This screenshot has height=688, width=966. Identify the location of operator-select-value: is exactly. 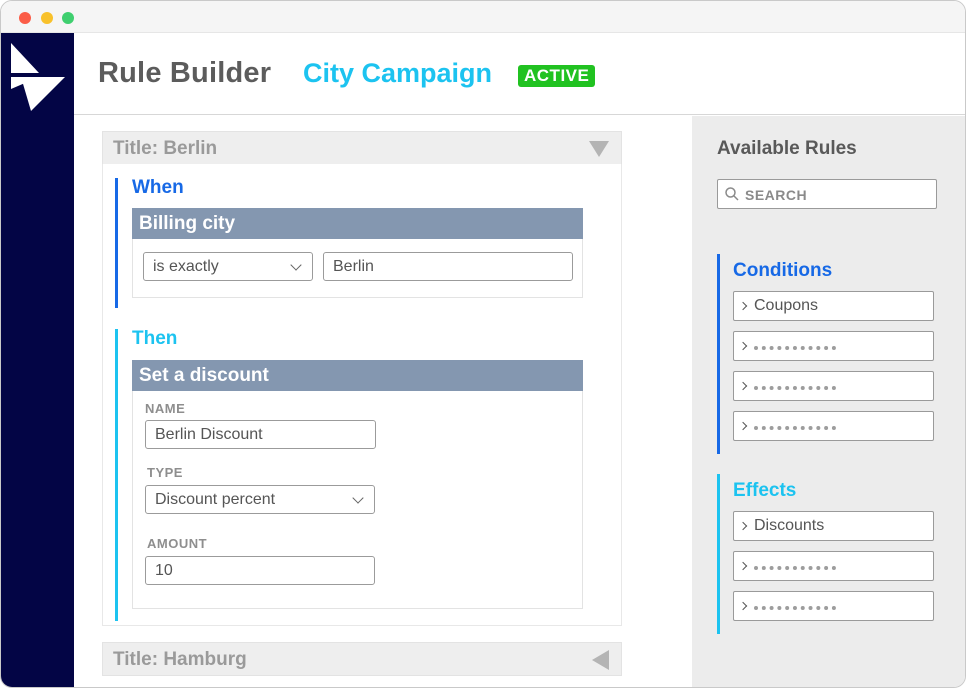
(186, 266).